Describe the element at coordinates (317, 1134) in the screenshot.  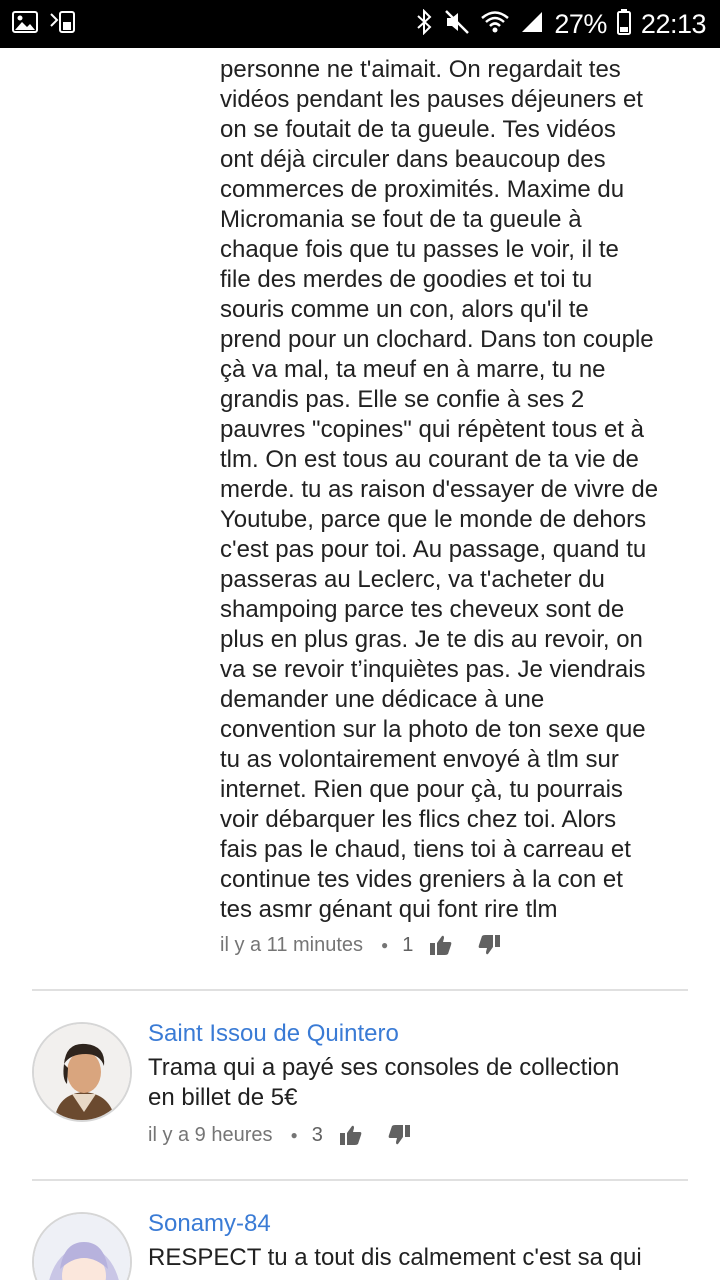
I see `like-count: 3` at that location.